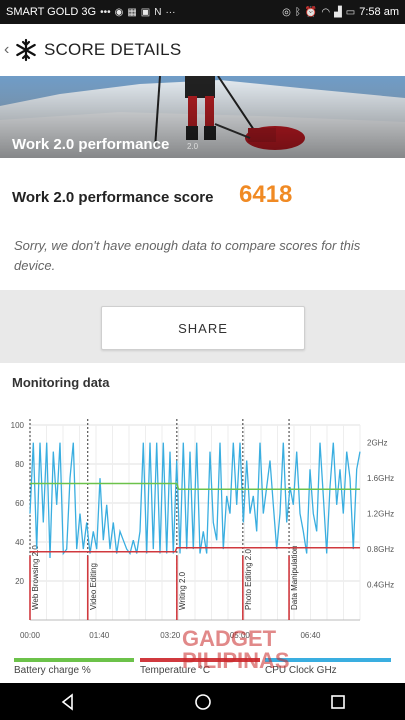 The image size is (405, 720). What do you see at coordinates (380, 478) in the screenshot?
I see `y-right-tick-label: 1.6GHz` at bounding box center [380, 478].